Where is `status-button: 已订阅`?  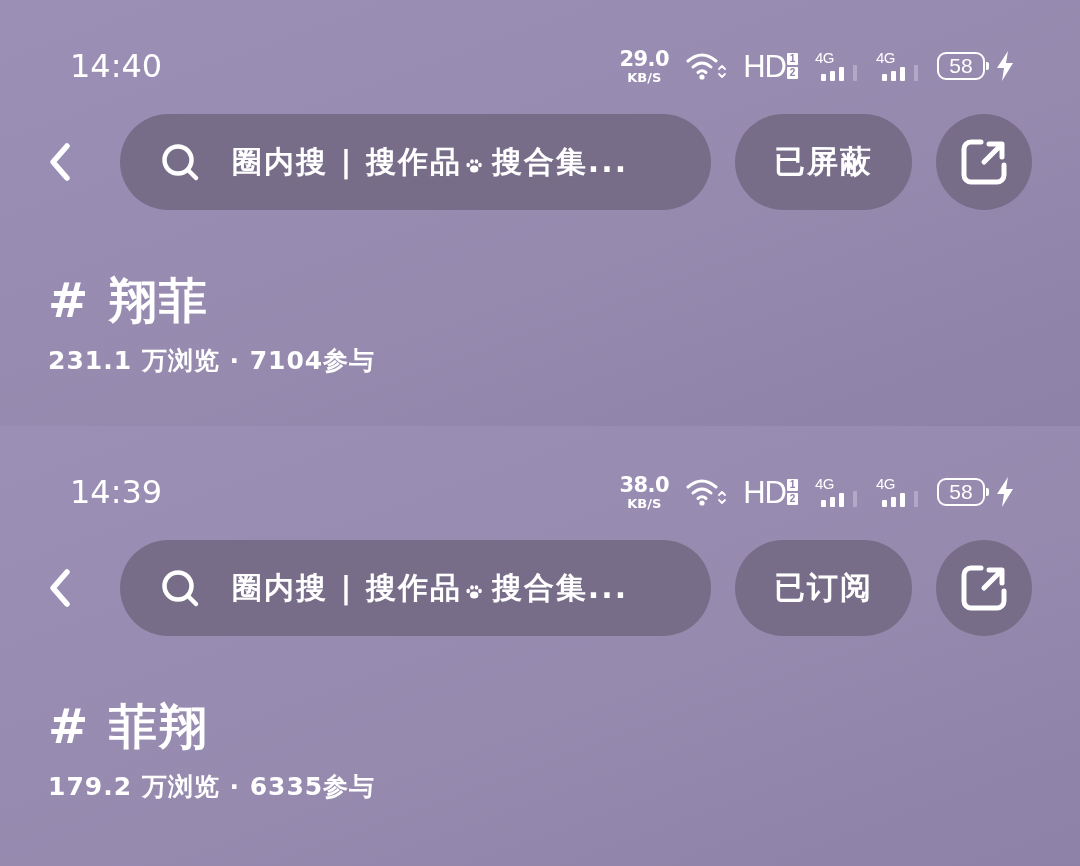 status-button: 已订阅 is located at coordinates (823, 588).